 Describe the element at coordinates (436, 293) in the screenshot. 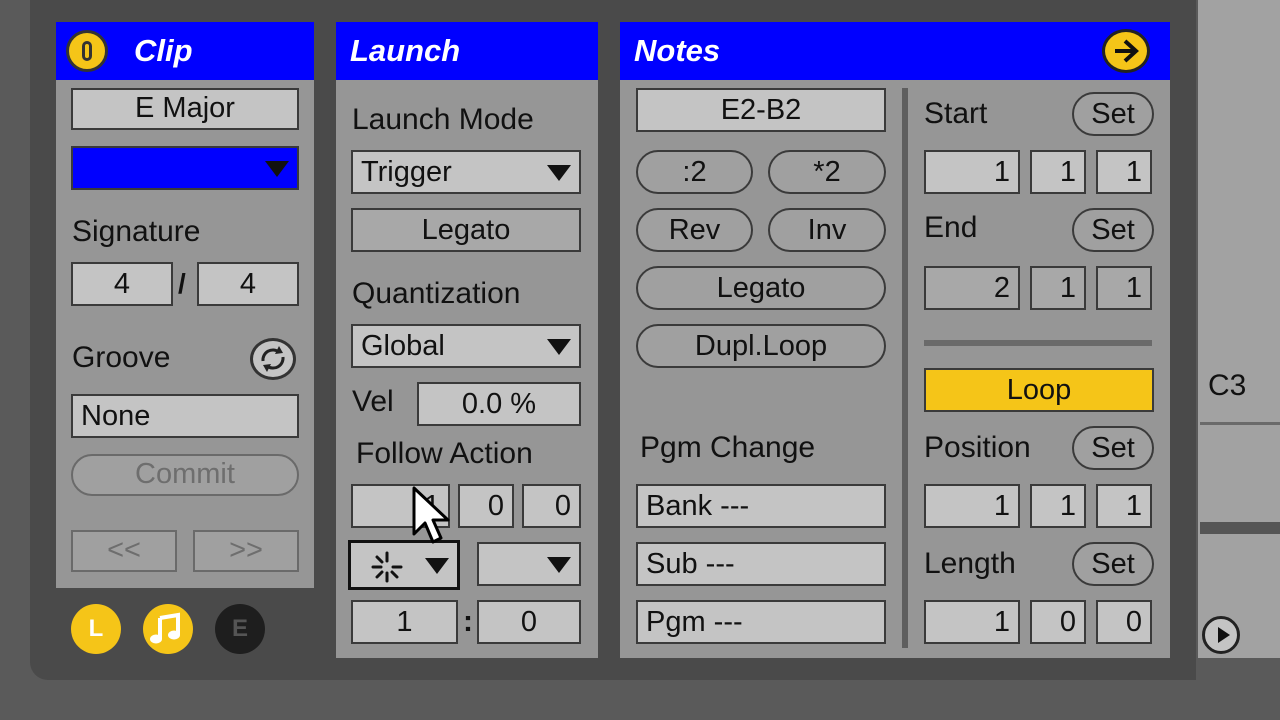

I see `quantization-label: Quantization` at that location.